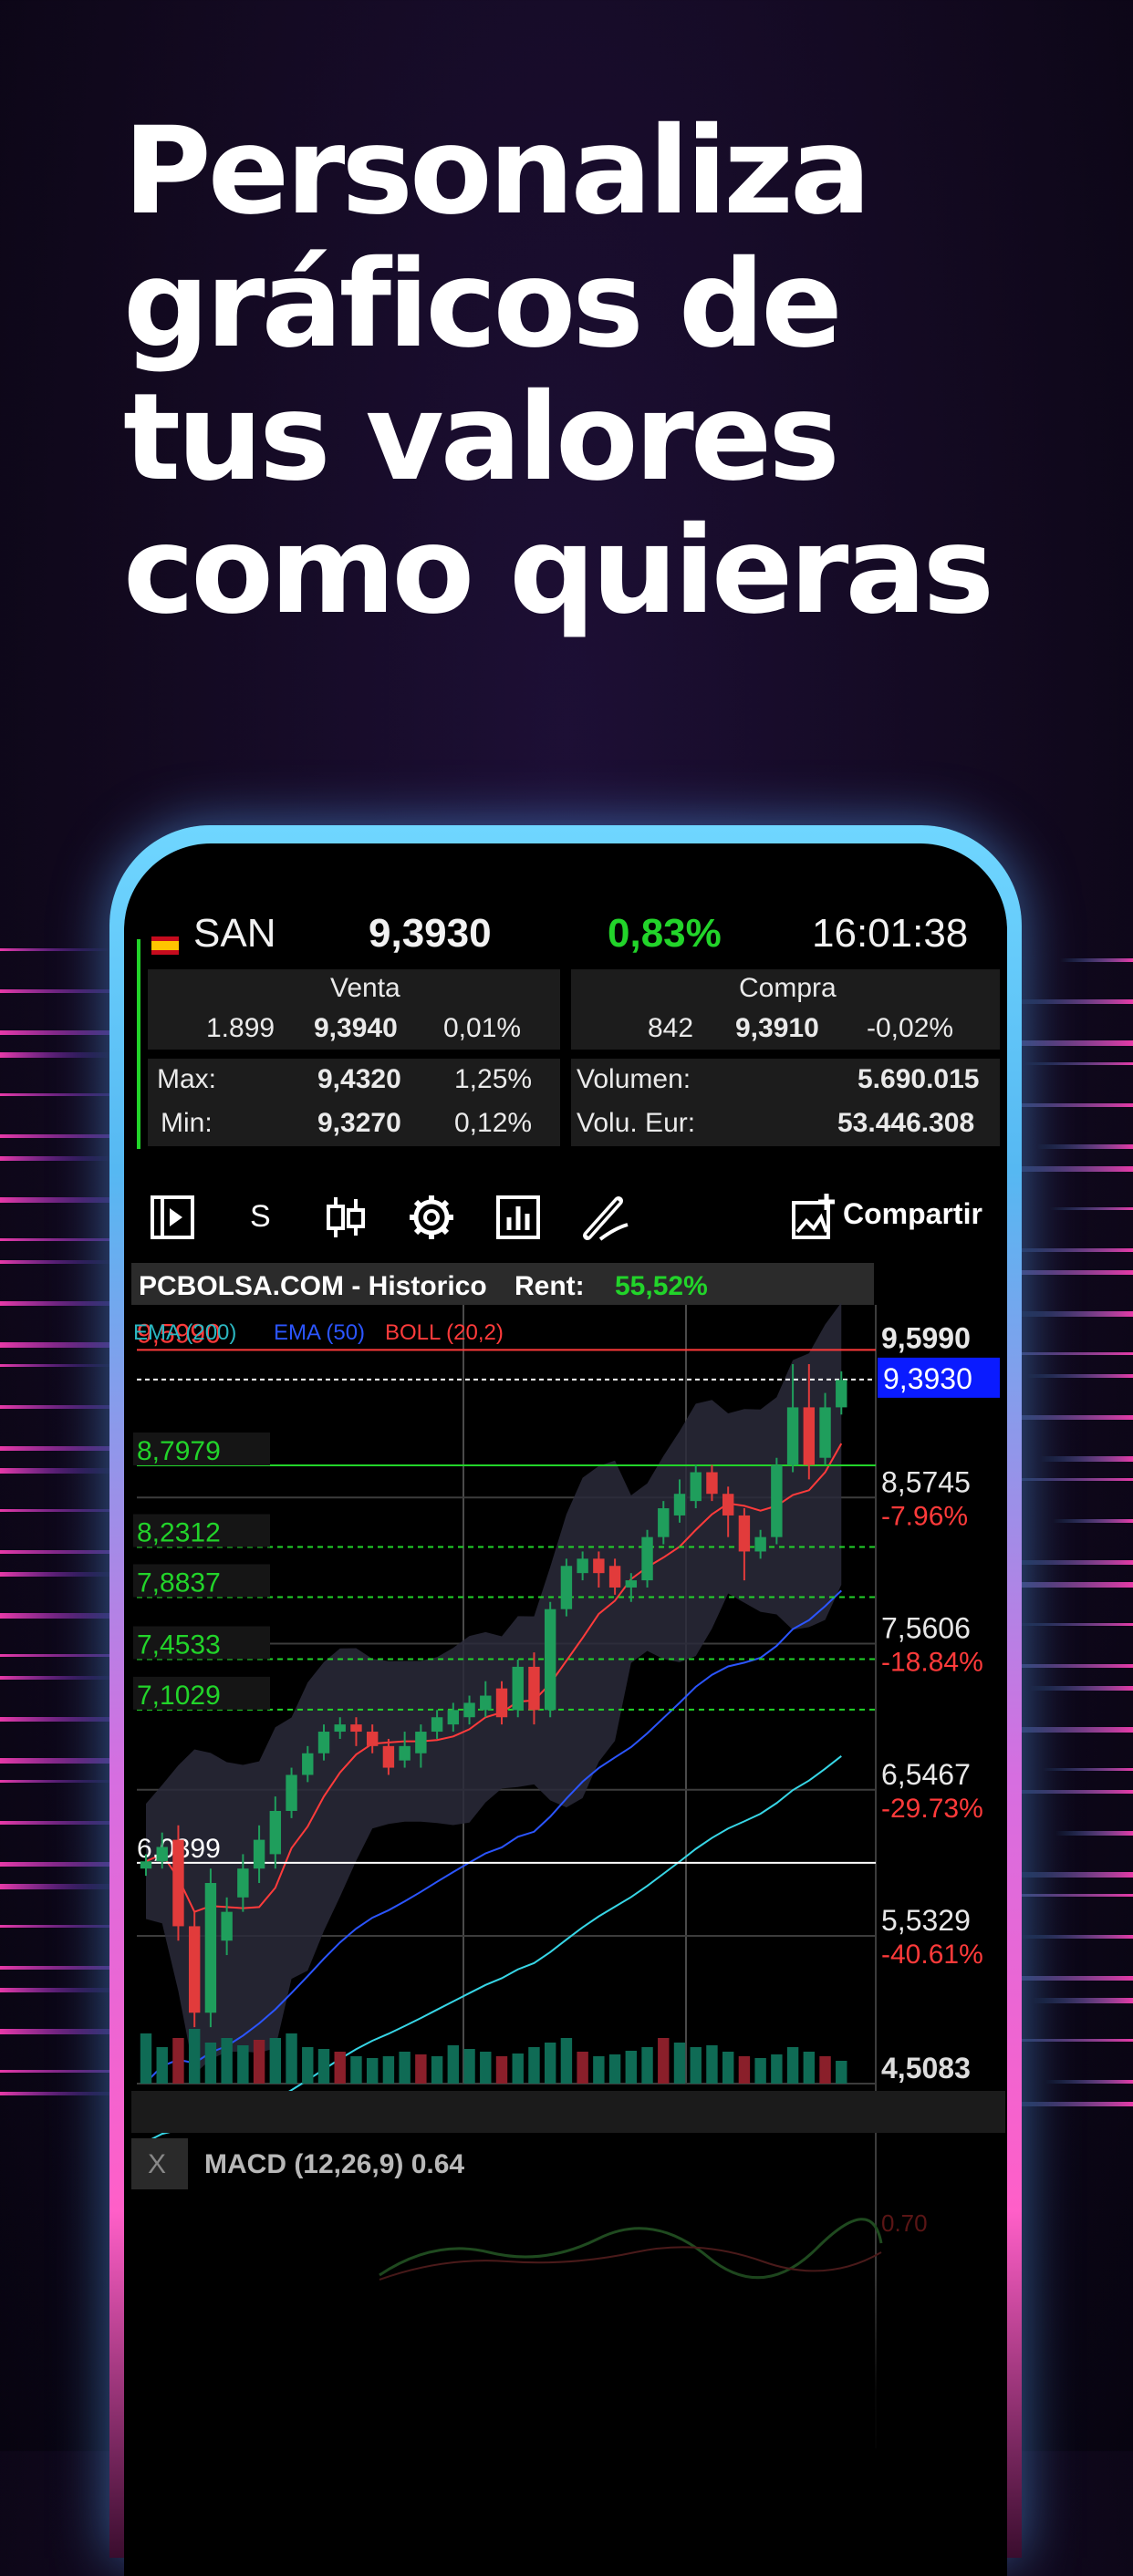 The width and height of the screenshot is (1133, 2576). I want to click on chart-source: PCBOLSA.COM - Historico, so click(313, 1286).